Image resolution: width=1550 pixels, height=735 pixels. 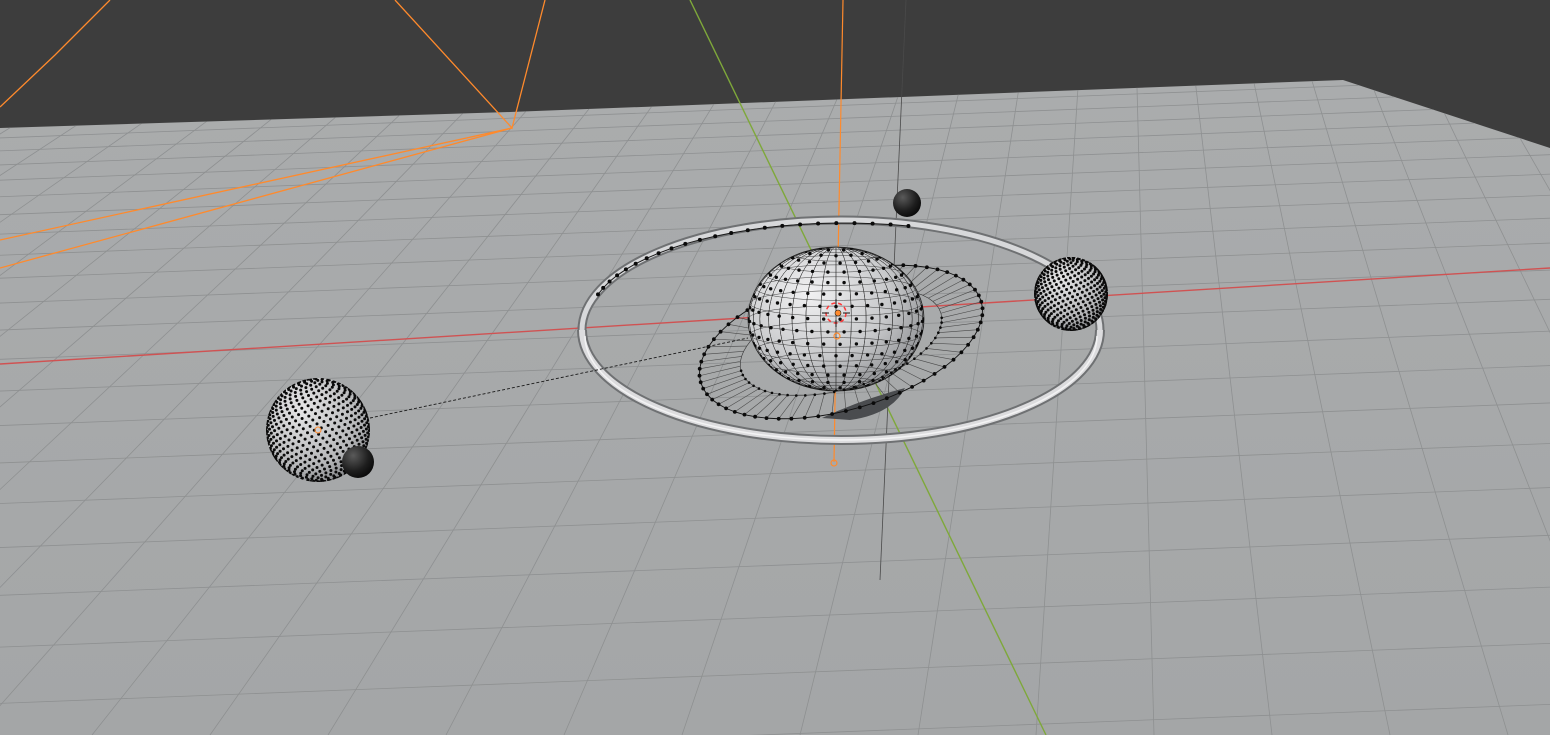 I want to click on planet-origin-point, so click(x=838, y=313).